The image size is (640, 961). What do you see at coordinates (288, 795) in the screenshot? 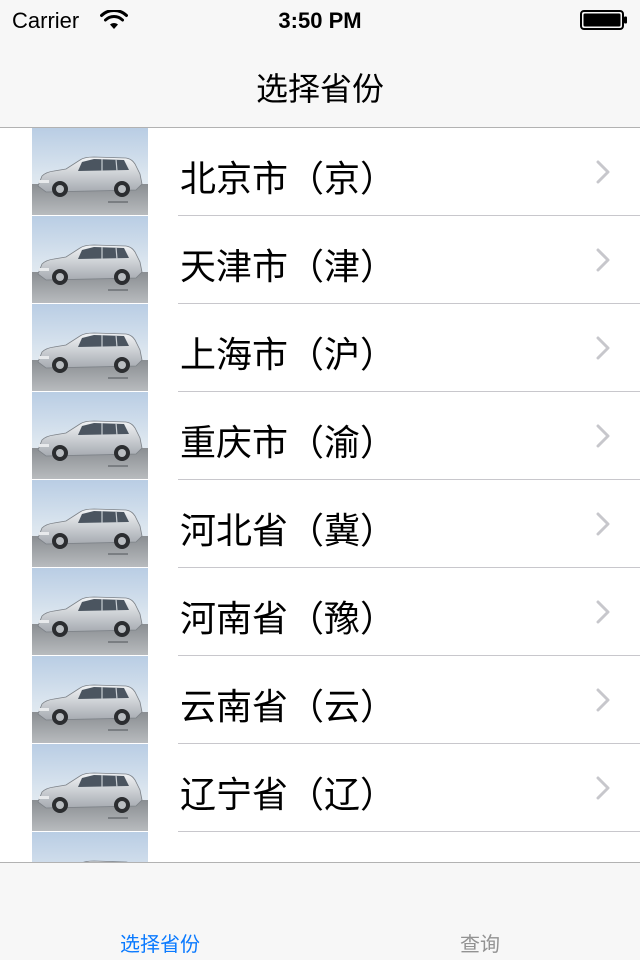
I see `province-label: 辽宁省（辽）` at bounding box center [288, 795].